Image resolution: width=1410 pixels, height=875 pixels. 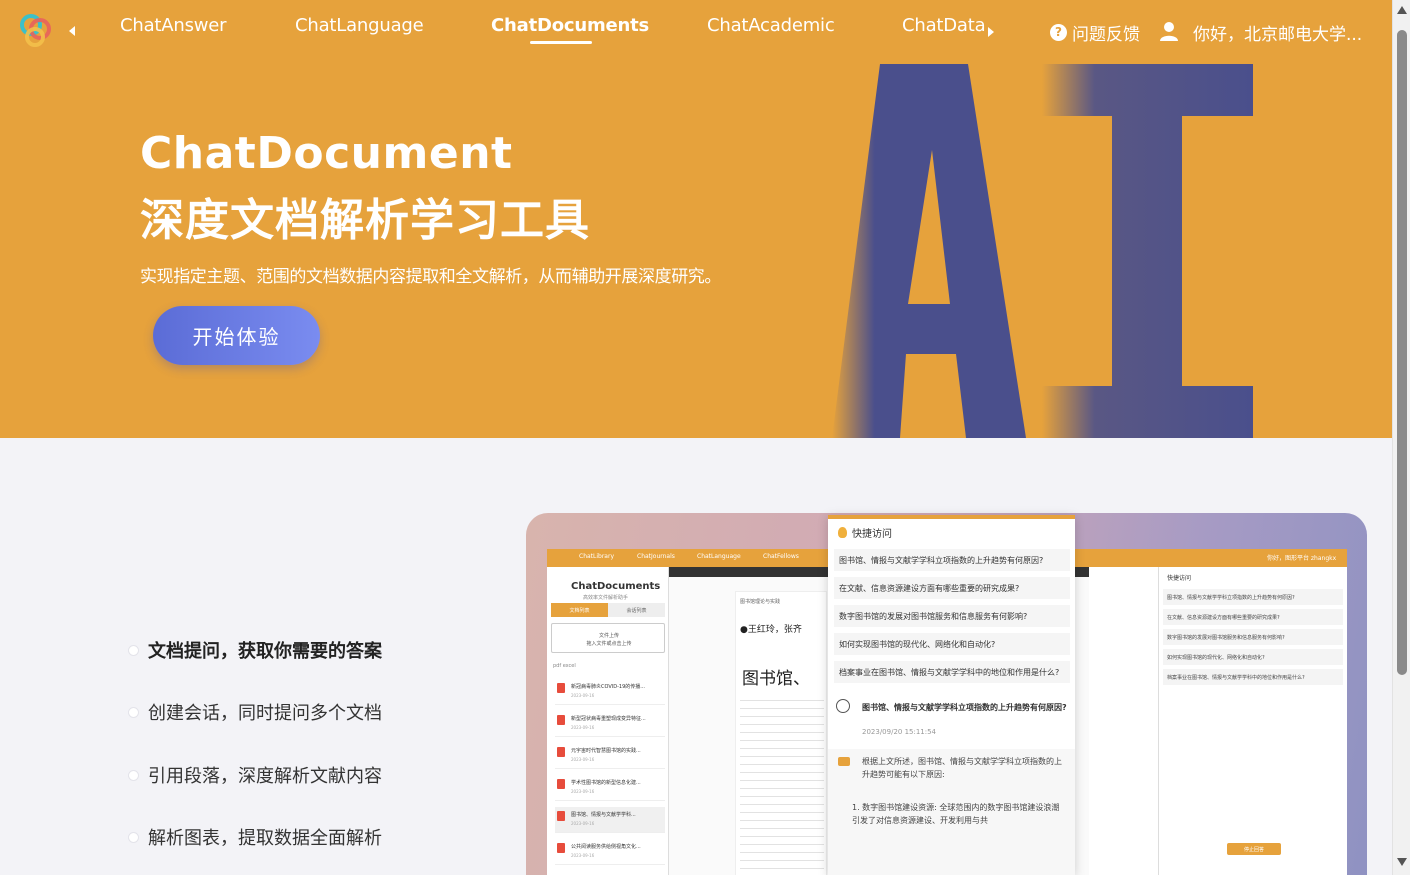 I want to click on quick-question: 数字图书馆的发展对图书馆服务和信息服务有何影响?, so click(x=952, y=616).